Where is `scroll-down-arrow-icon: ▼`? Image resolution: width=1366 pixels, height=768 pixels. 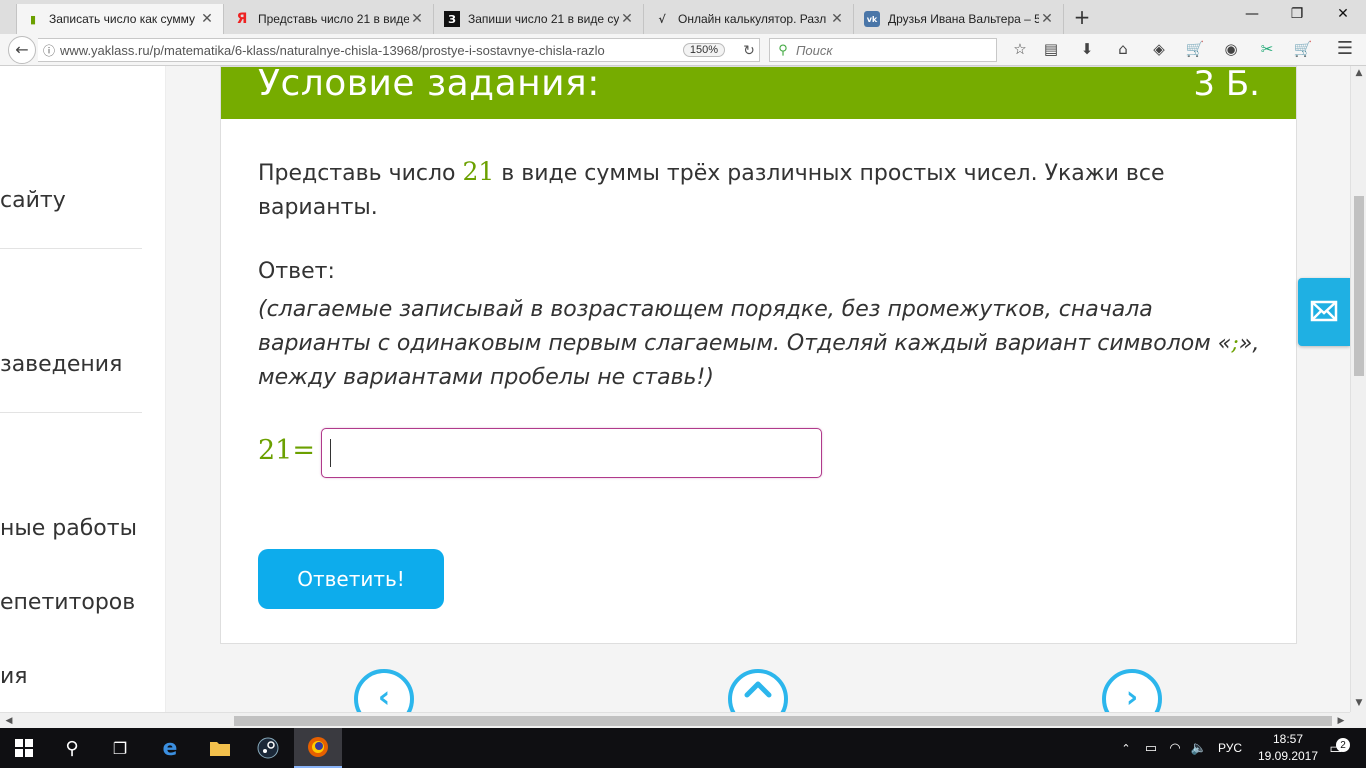
scroll-down-arrow-icon: ▼ is located at coordinates (1358, 703).